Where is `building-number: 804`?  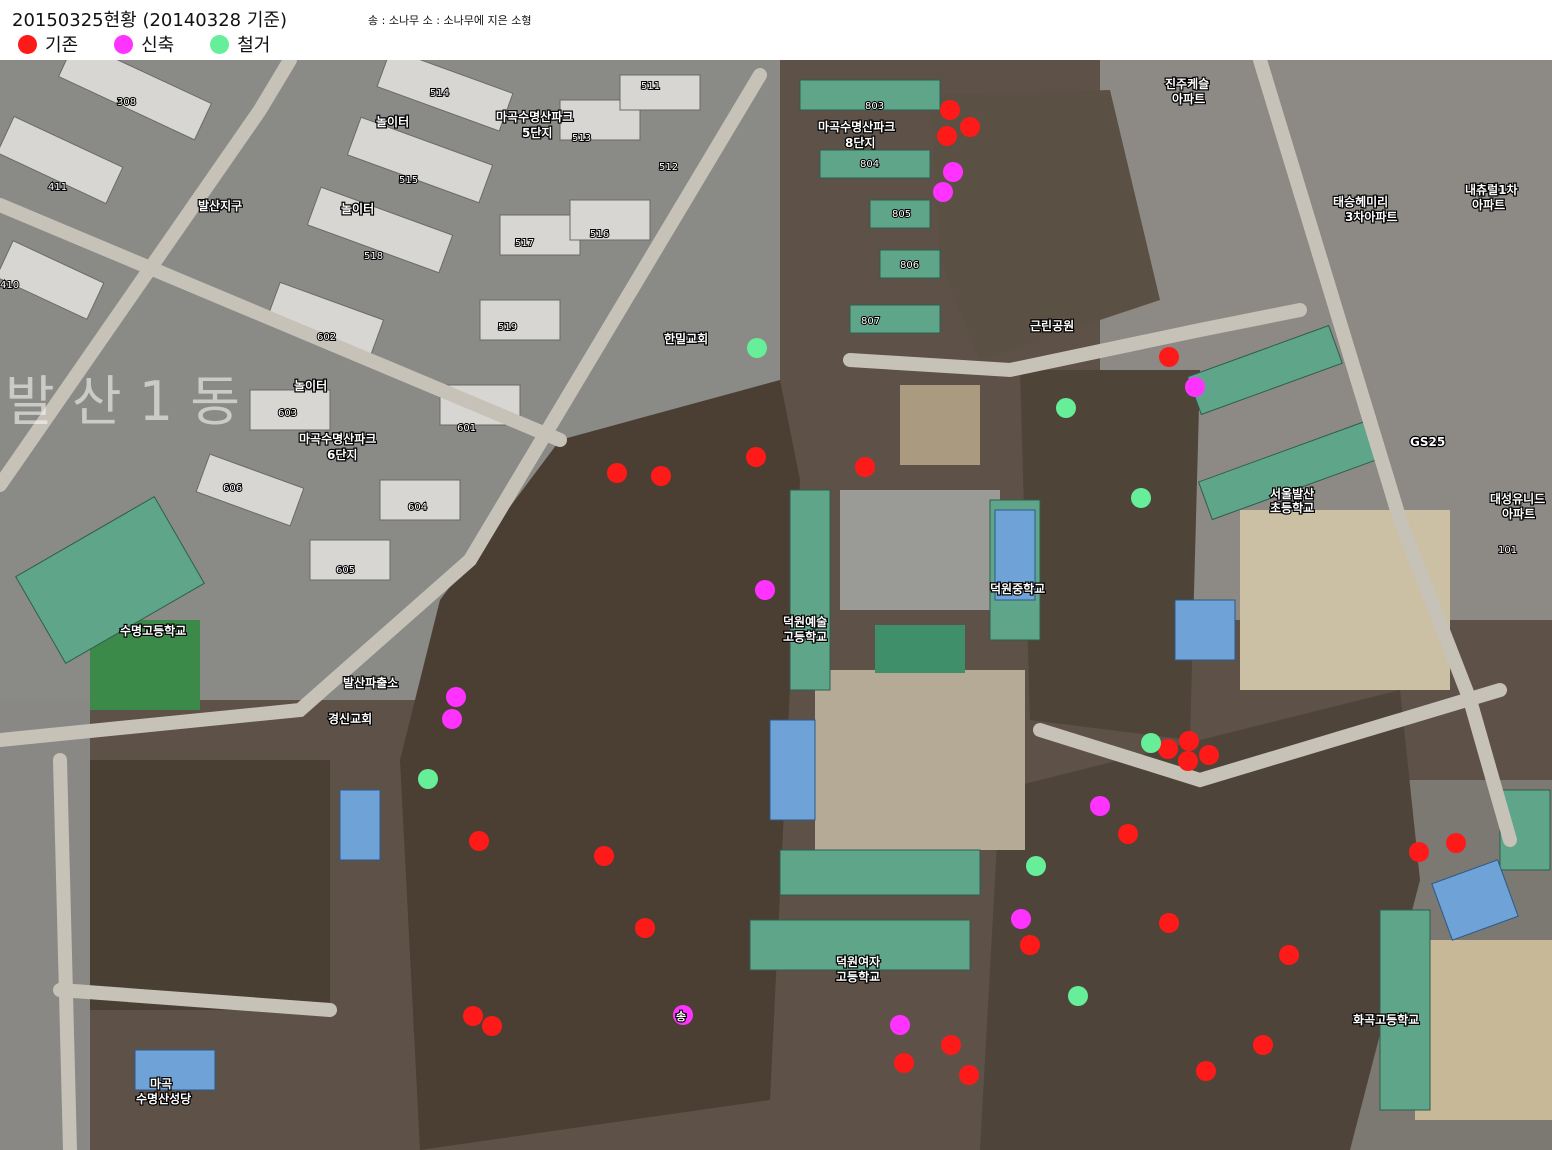
building-number: 804 is located at coordinates (869, 164).